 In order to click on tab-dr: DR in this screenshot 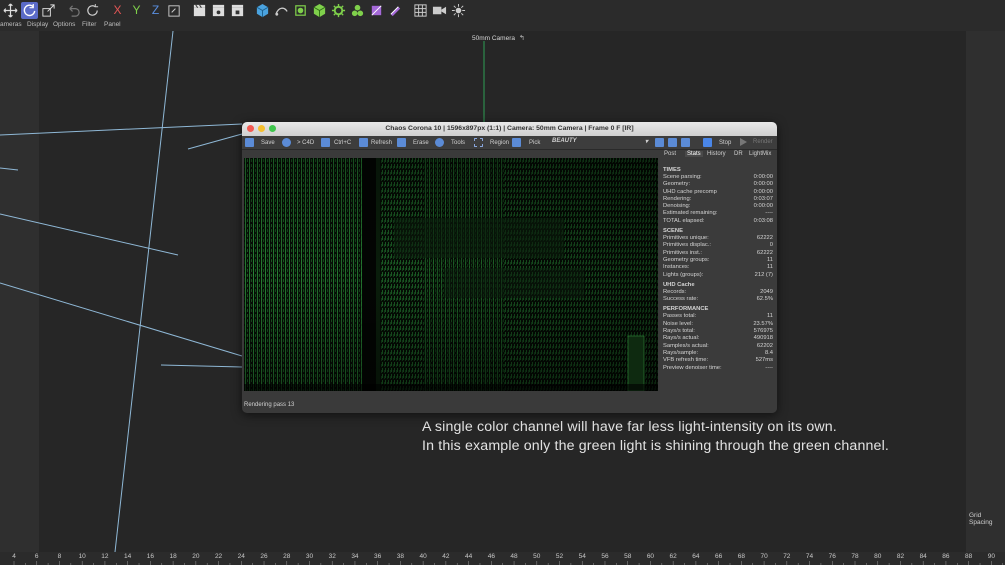, I will do `click(738, 154)`.